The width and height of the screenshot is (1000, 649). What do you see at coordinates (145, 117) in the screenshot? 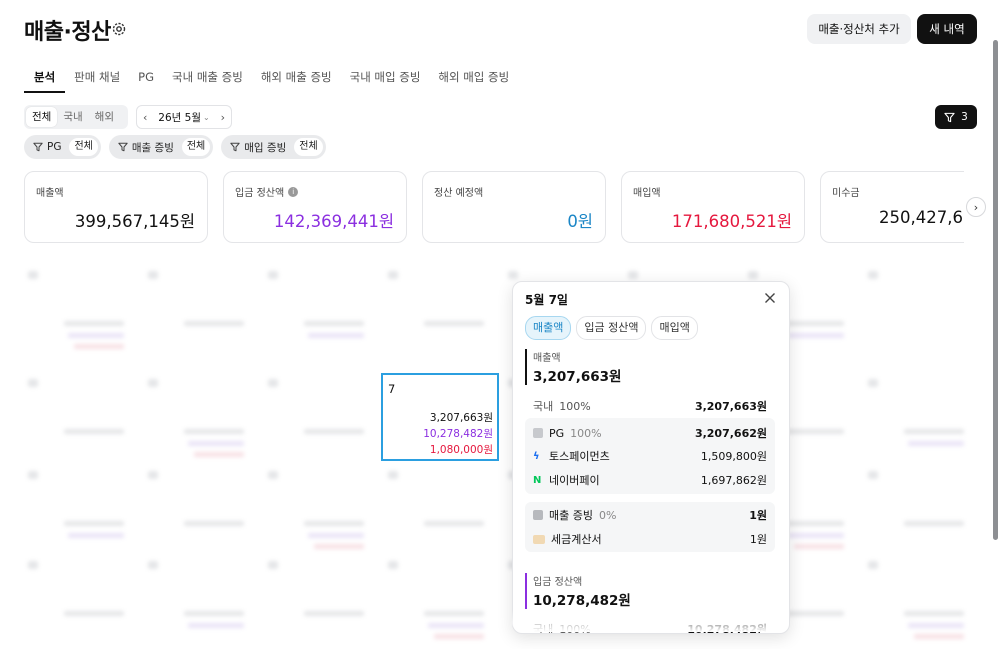
I see `chevron-left-icon: ‹` at bounding box center [145, 117].